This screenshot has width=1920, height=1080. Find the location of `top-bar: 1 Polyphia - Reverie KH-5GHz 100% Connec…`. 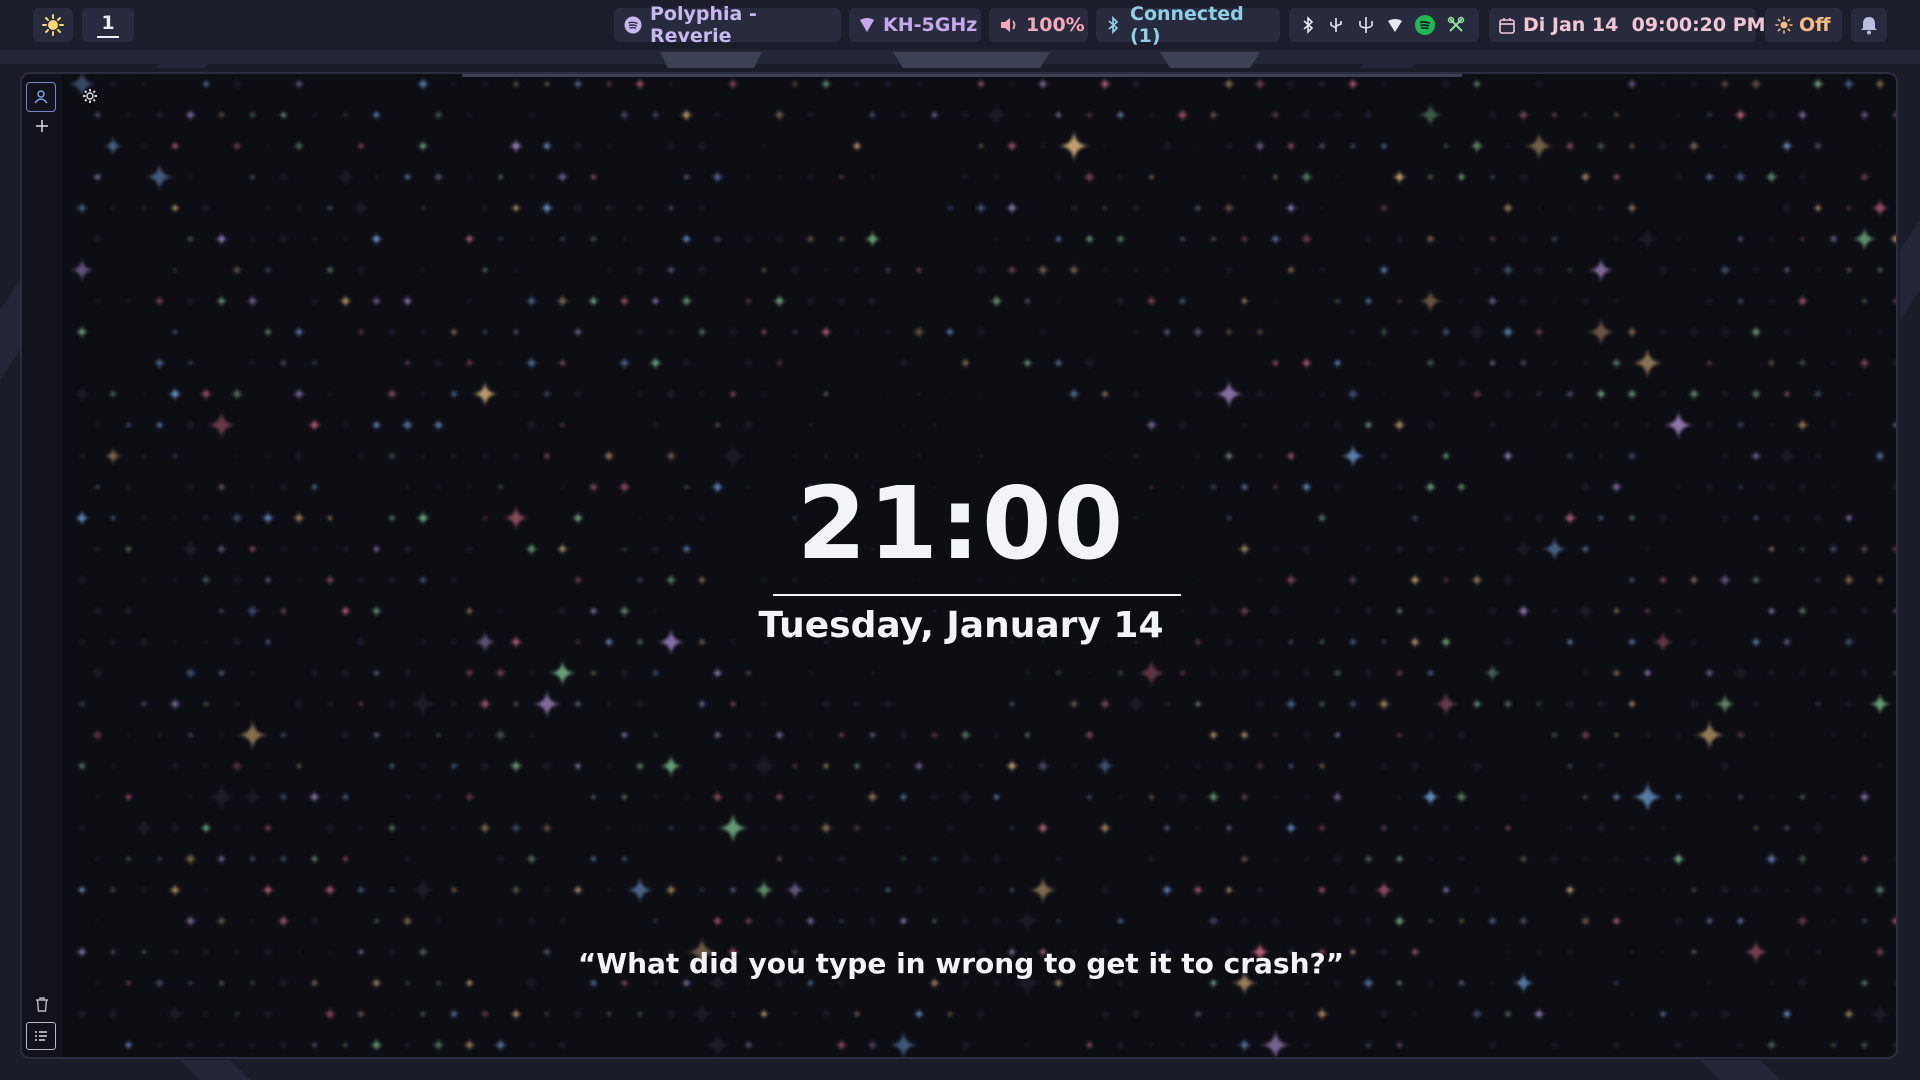

top-bar: 1 Polyphia - Reverie KH-5GHz 100% Connec… is located at coordinates (960, 25).